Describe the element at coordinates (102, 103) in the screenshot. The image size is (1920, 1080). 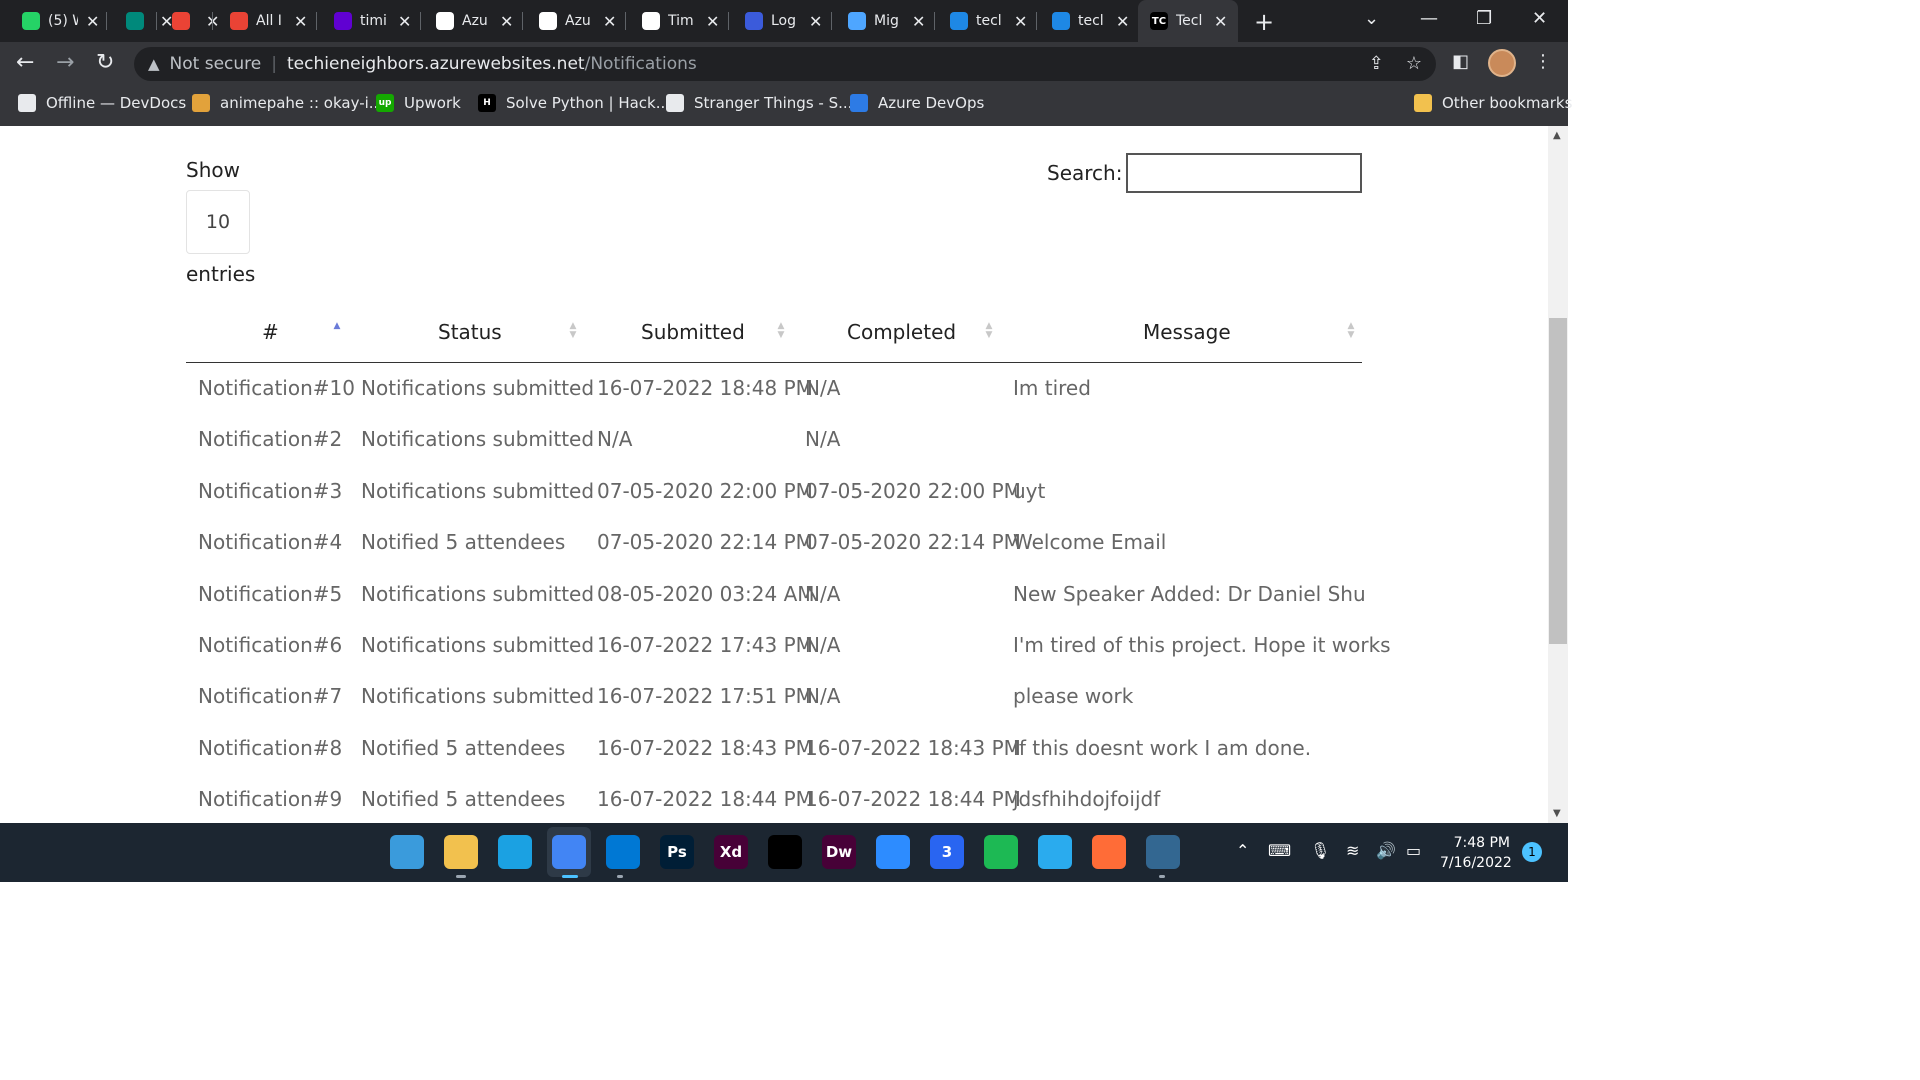
I see `bookmark-item: Offline — DevDocs` at that location.